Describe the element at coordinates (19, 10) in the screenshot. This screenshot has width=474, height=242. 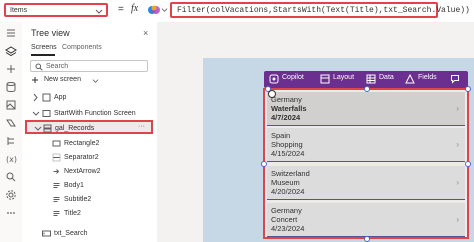
I see `property-dropdown-value: Items` at that location.